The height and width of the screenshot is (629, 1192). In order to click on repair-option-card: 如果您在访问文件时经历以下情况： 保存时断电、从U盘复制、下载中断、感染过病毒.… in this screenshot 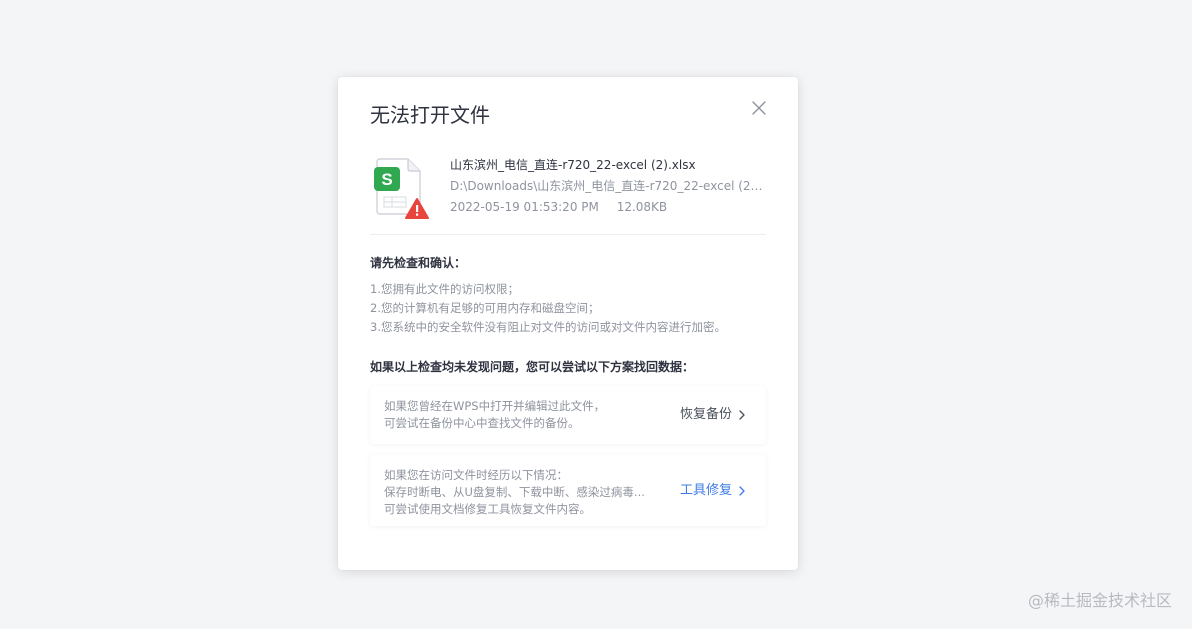, I will do `click(568, 490)`.